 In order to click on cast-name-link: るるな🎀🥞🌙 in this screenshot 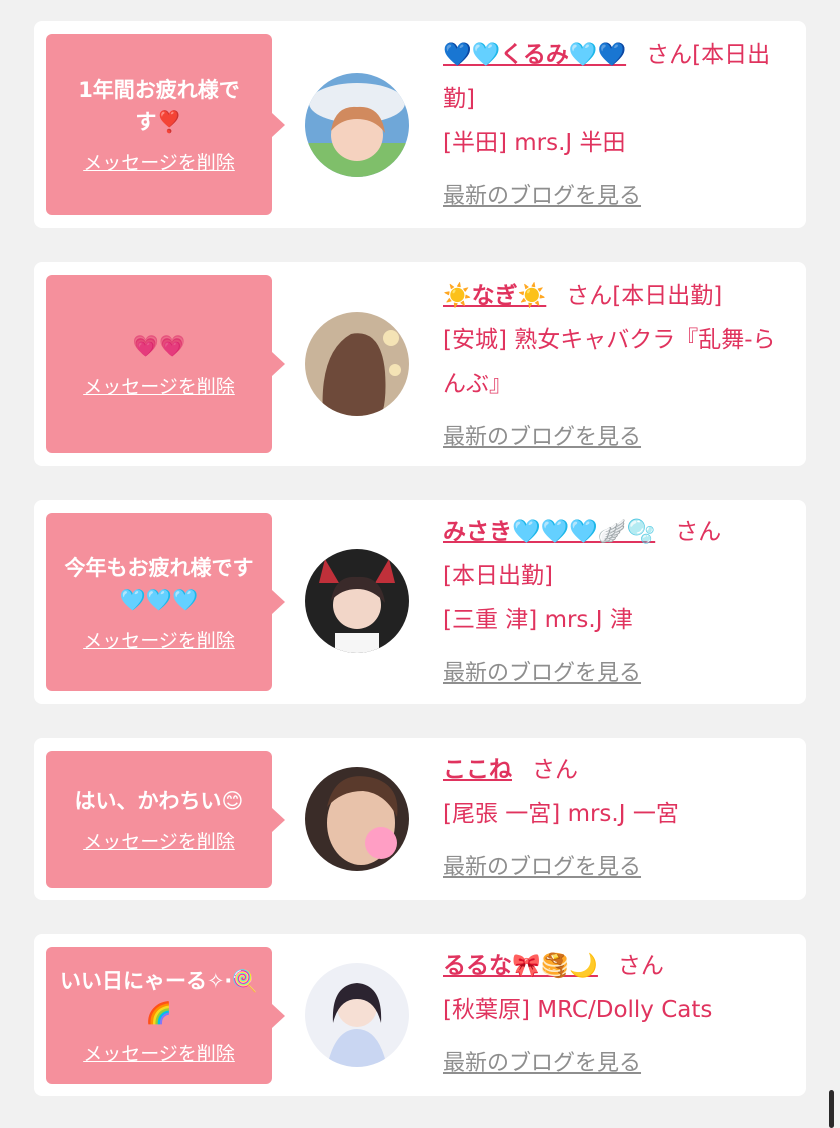, I will do `click(520, 966)`.